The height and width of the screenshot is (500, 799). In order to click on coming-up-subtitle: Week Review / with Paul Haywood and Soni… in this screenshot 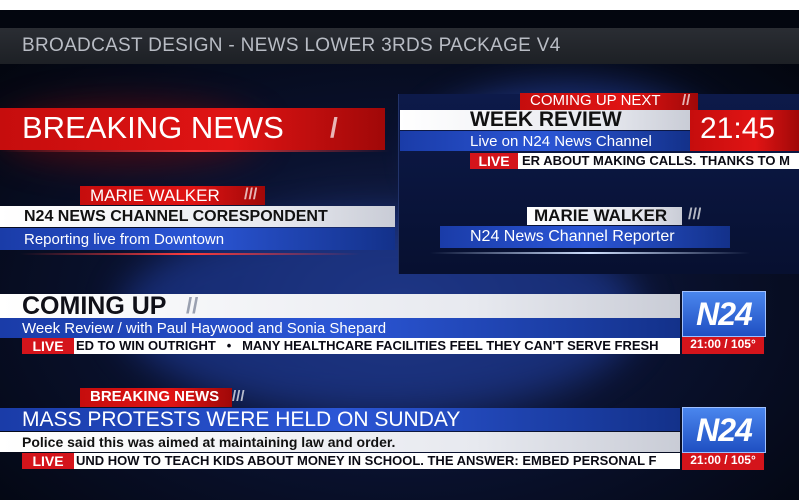, I will do `click(204, 328)`.